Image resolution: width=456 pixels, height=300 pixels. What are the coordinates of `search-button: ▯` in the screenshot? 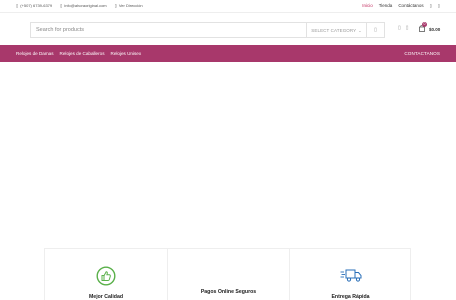 It's located at (375, 30).